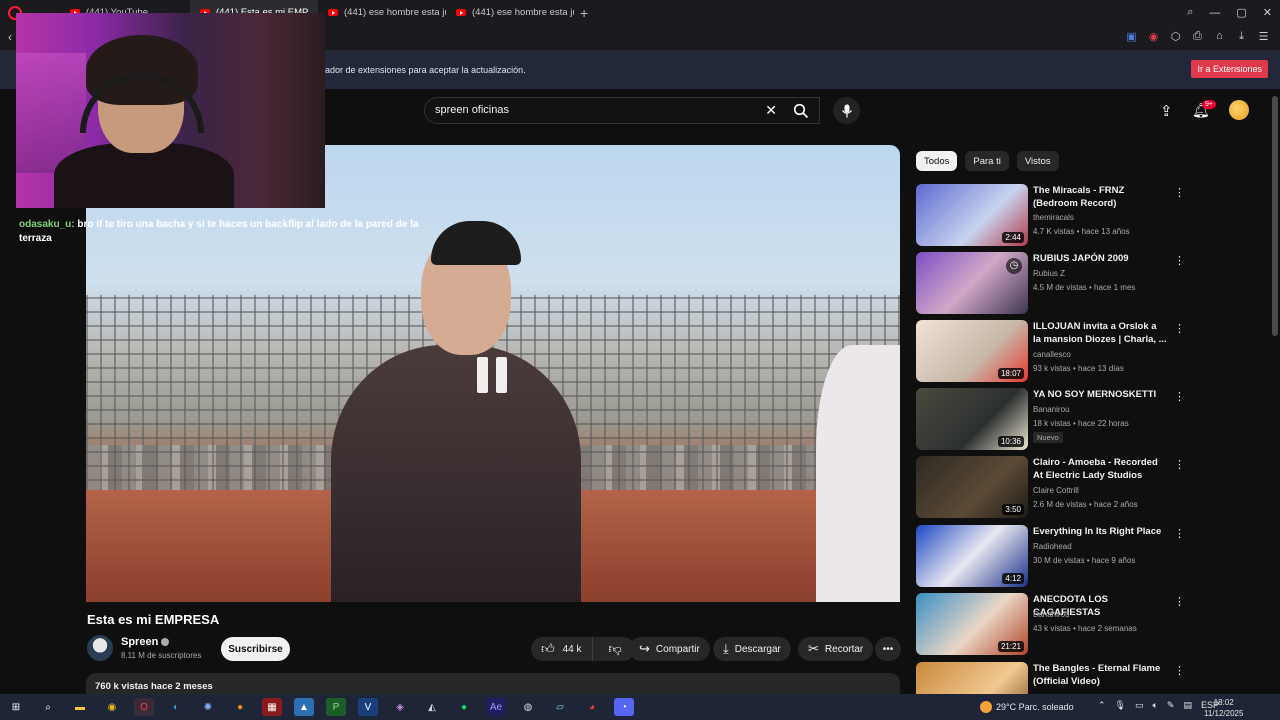  I want to click on download-icon: ⤓, so click(1241, 36).